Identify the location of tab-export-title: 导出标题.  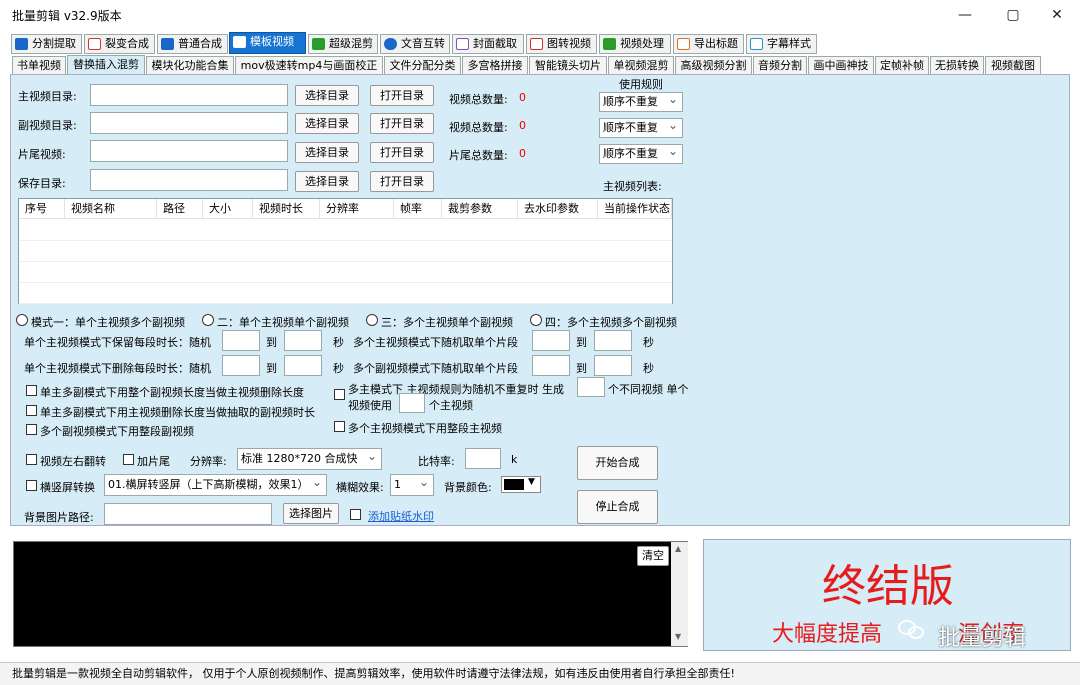
(708, 44).